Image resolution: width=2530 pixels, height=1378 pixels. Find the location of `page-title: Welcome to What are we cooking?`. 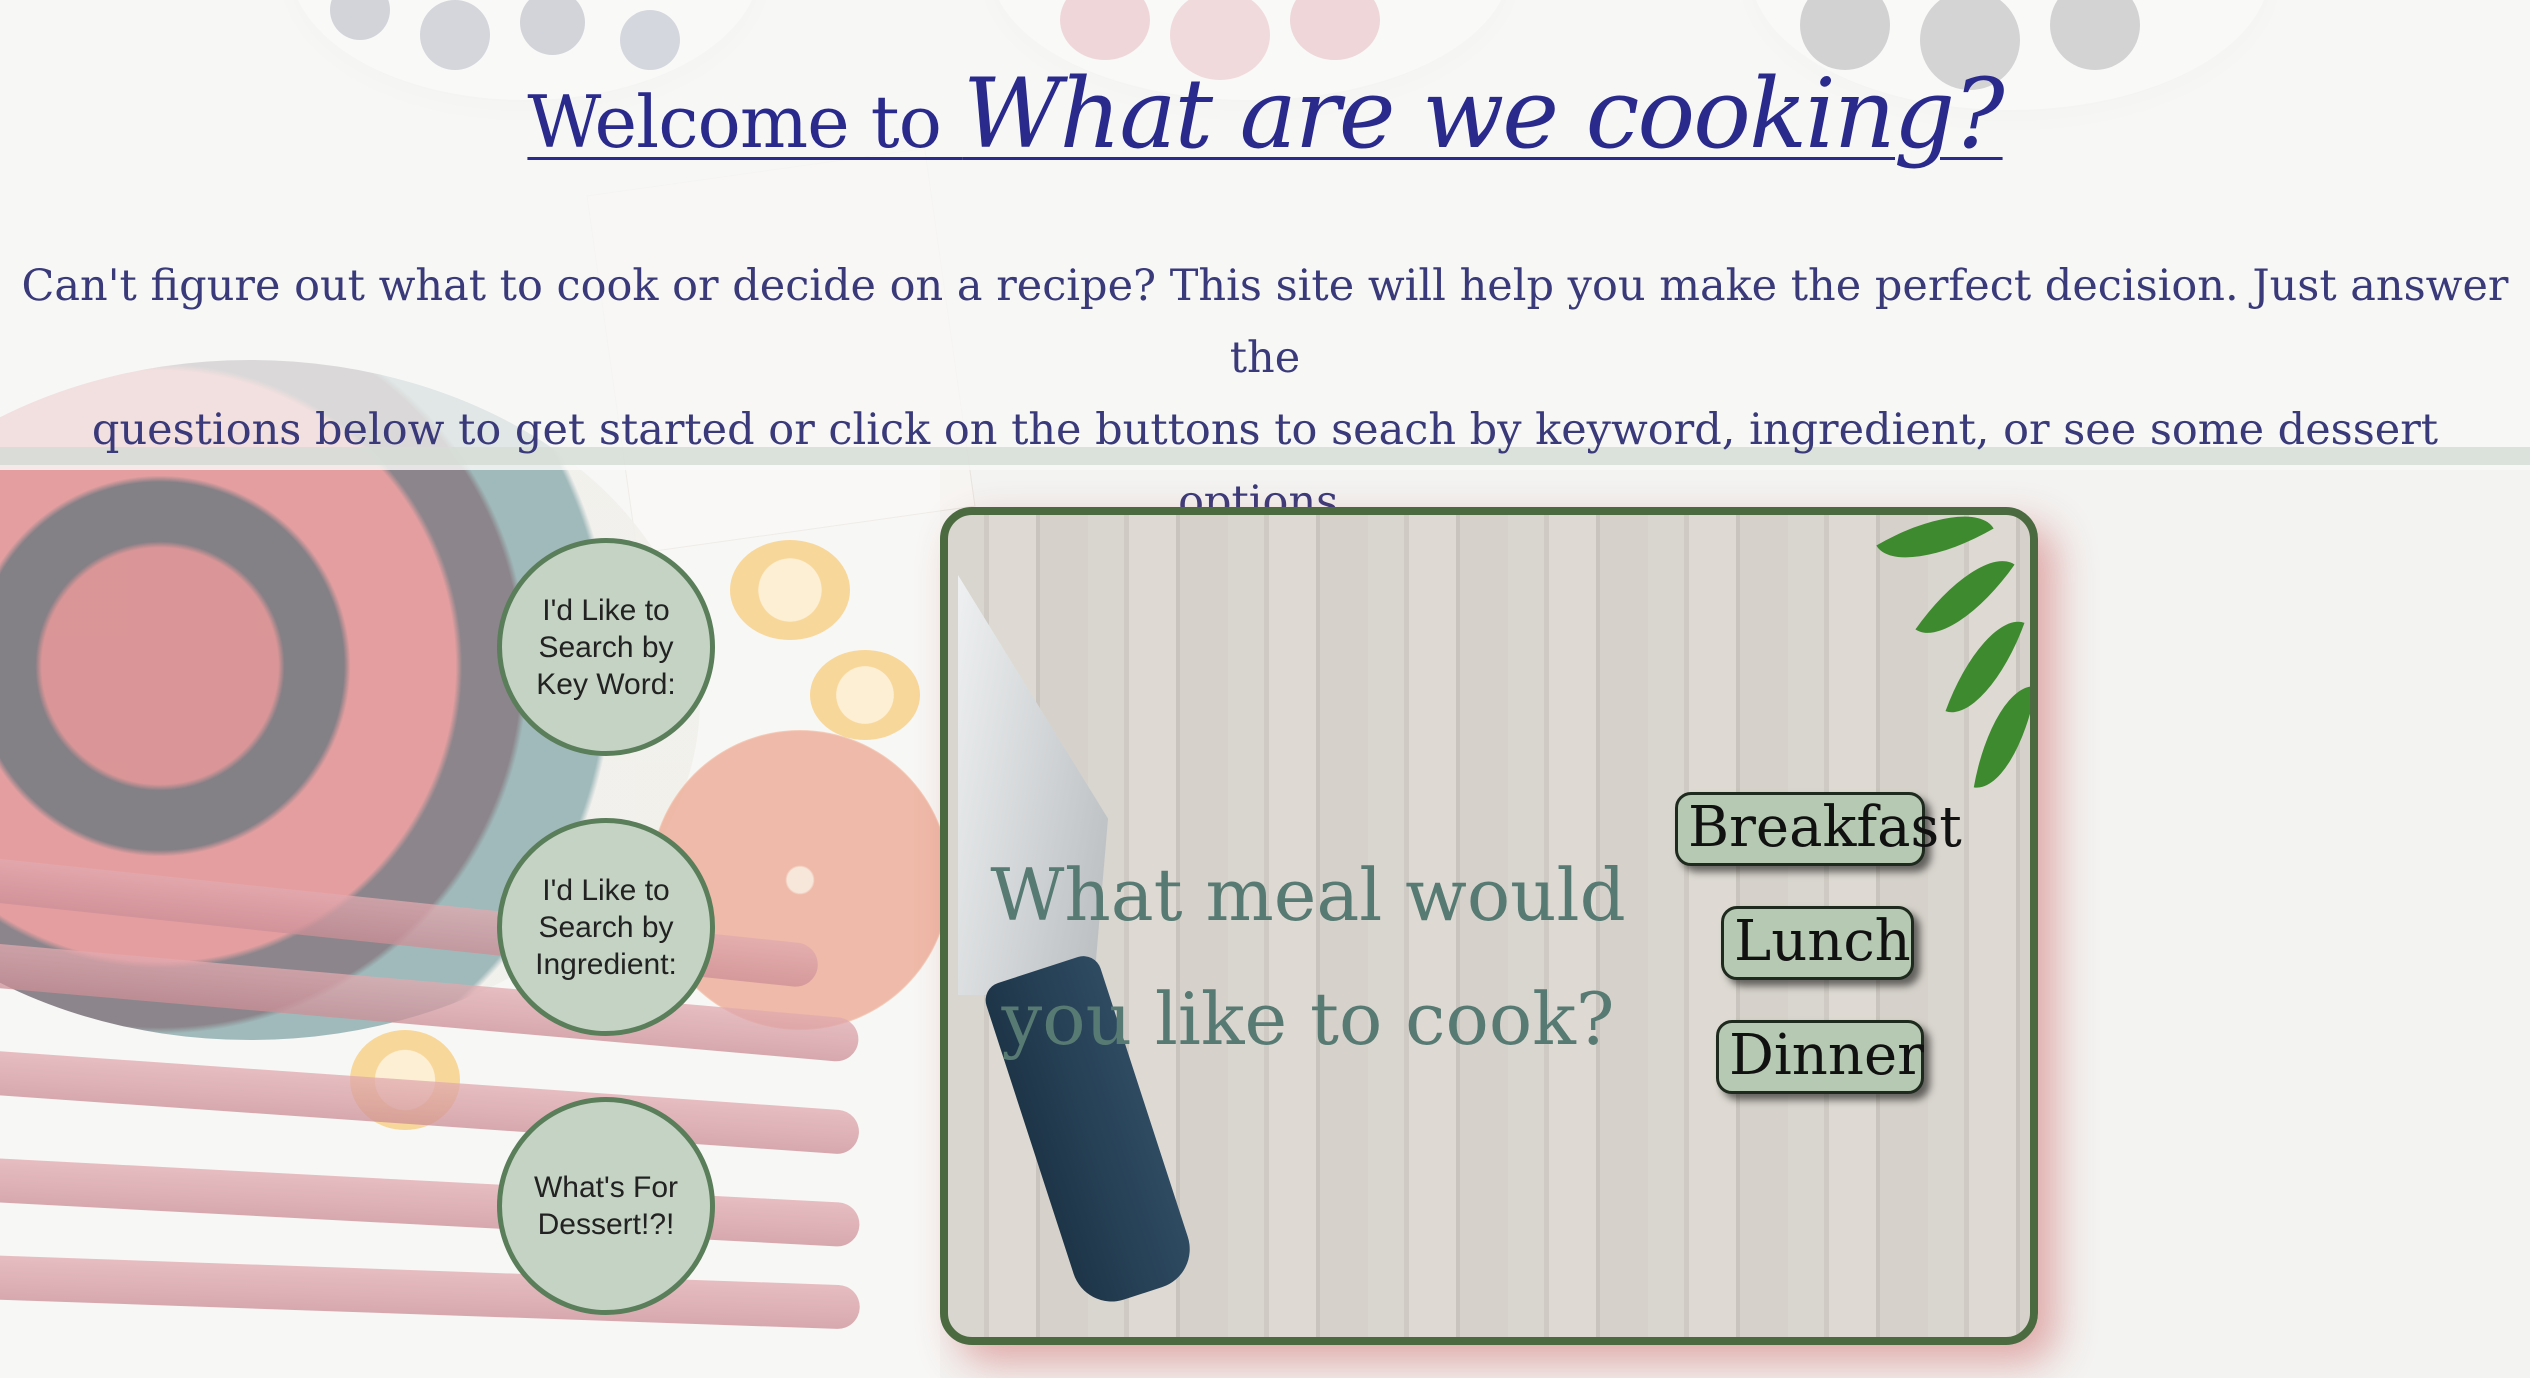

page-title: Welcome to What are we cooking? is located at coordinates (1265, 114).